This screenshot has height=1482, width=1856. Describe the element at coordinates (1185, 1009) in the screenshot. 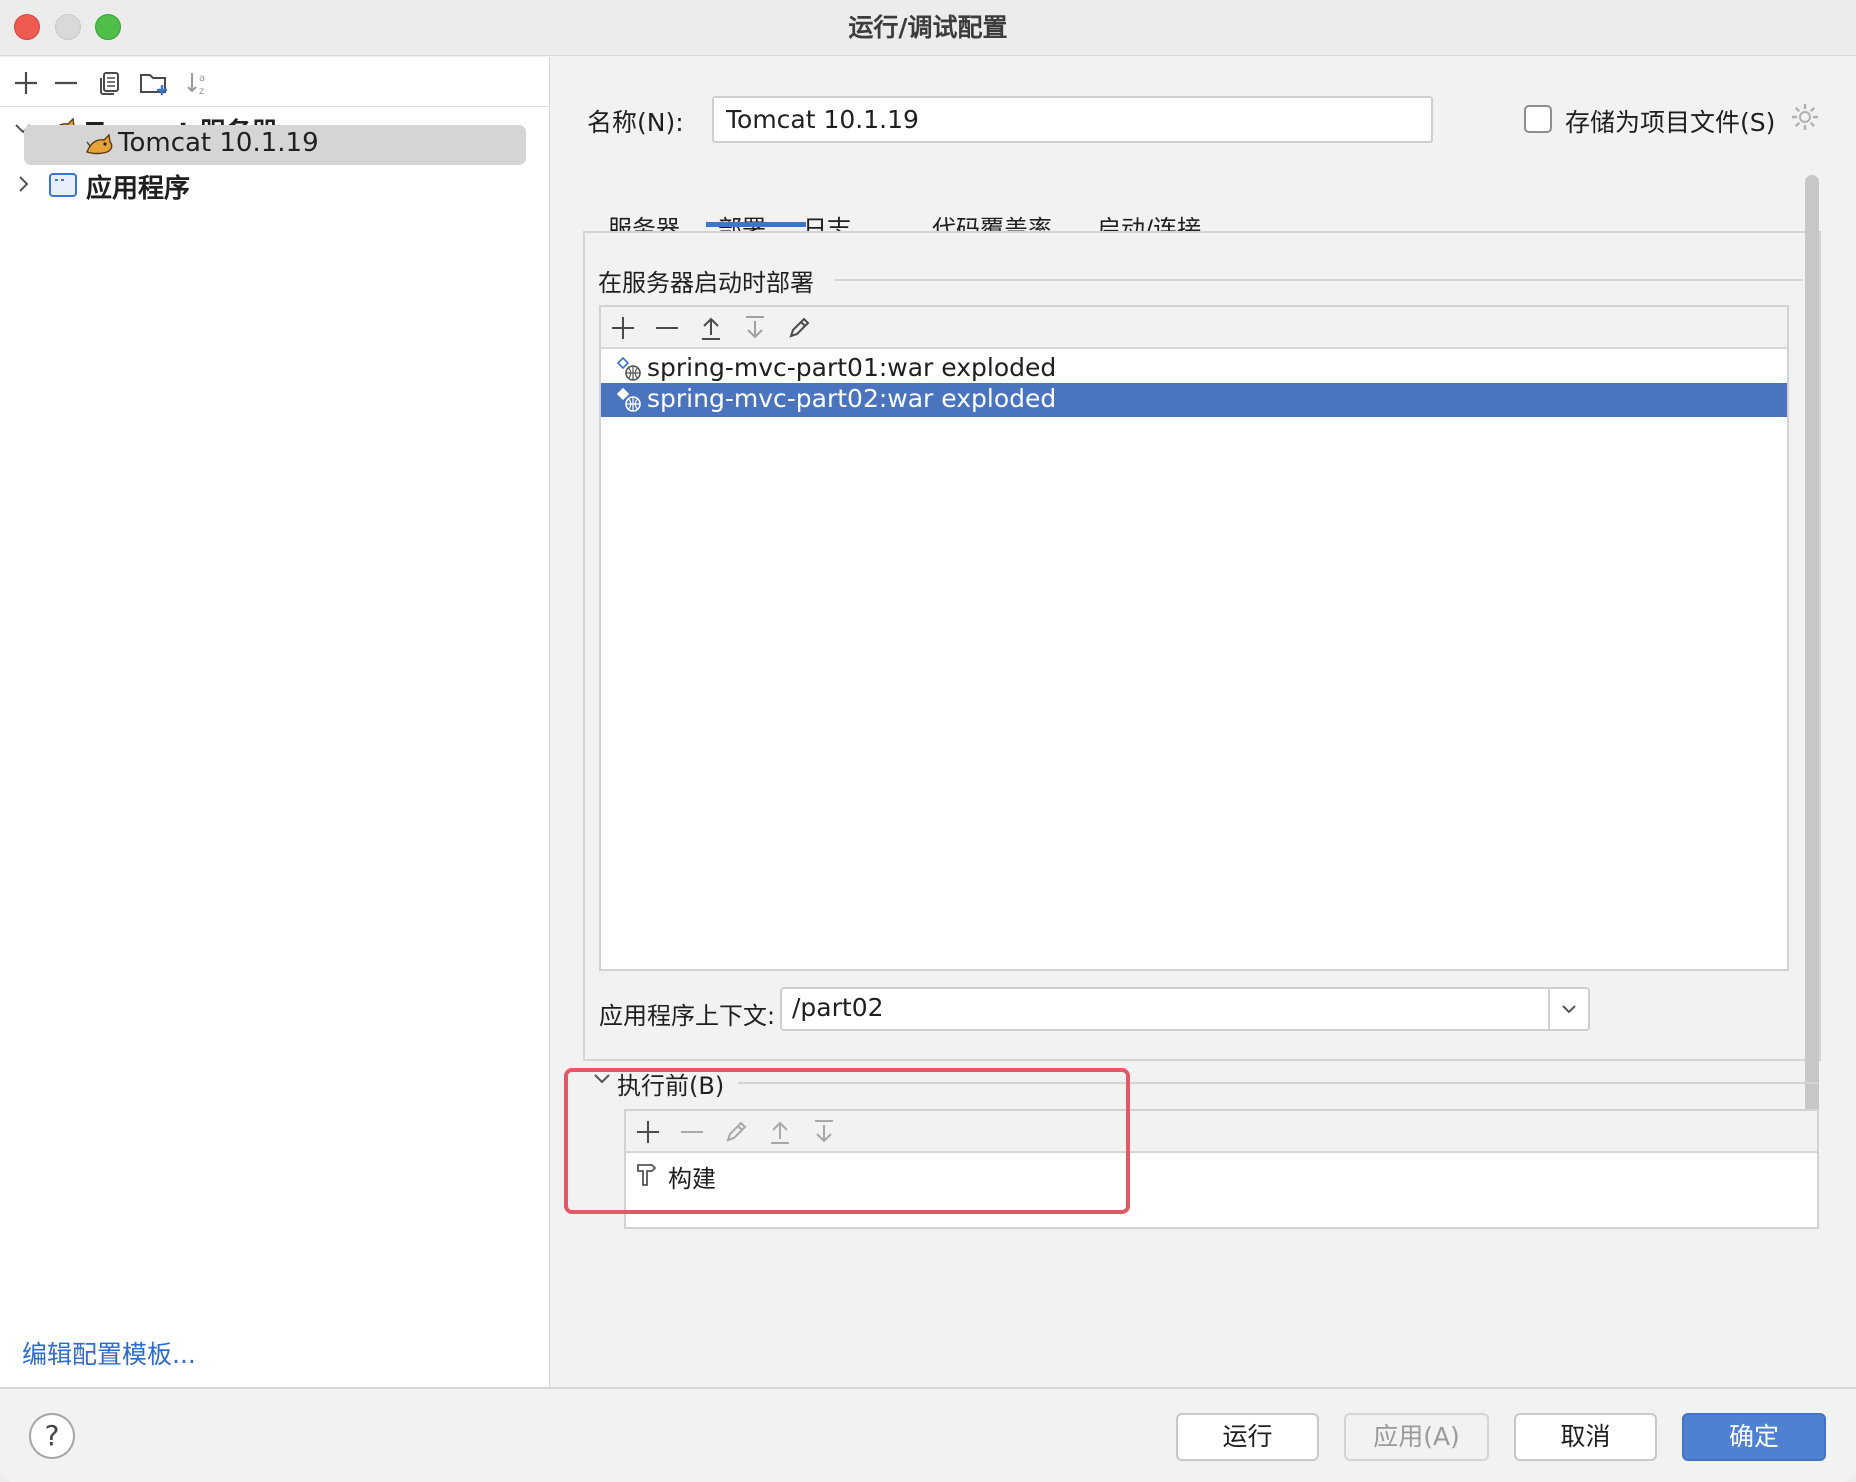

I see `app-context-combobox: /part02` at that location.